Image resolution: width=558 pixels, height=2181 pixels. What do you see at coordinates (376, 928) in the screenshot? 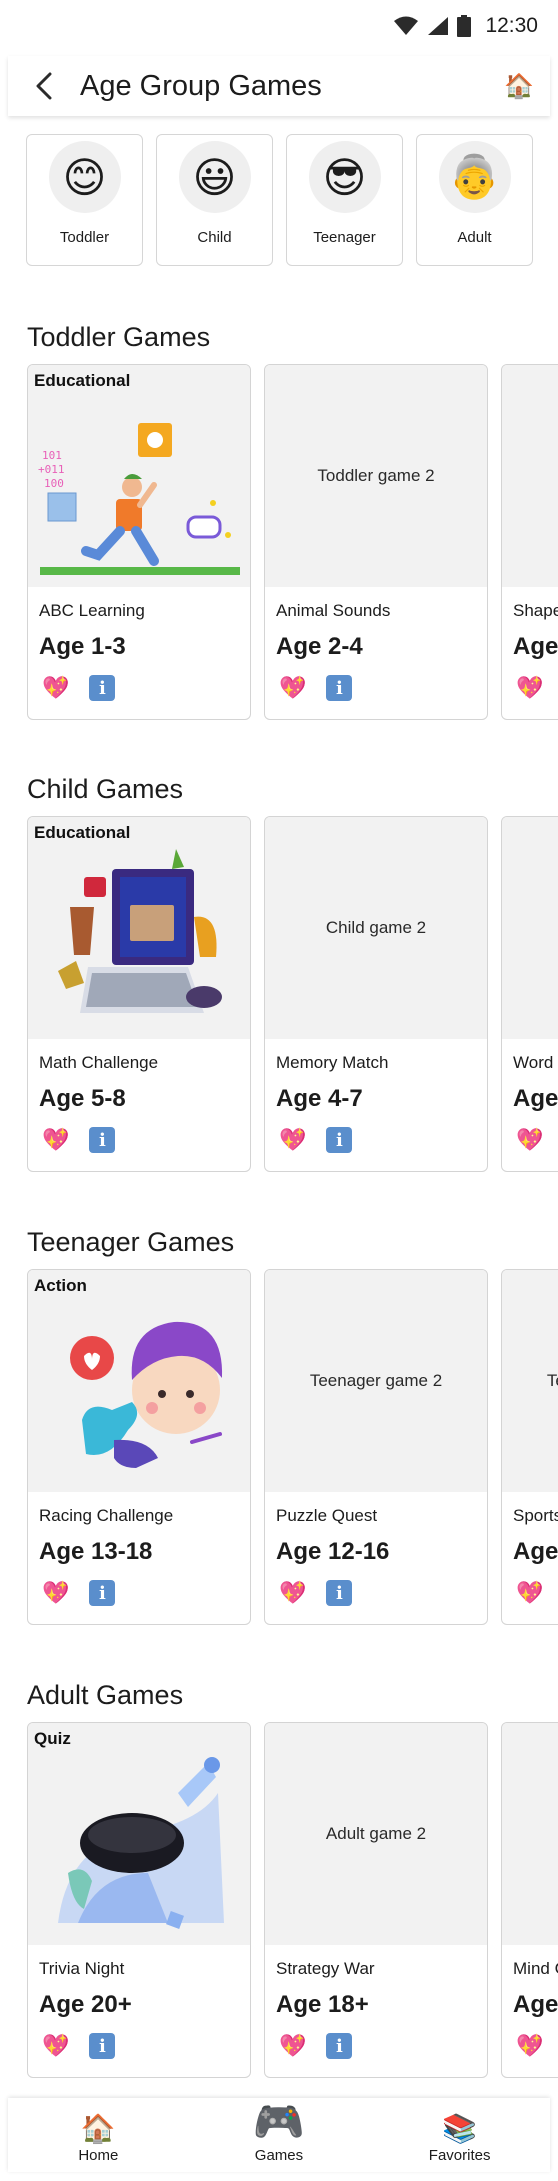
I see `game-image: Child game 2` at bounding box center [376, 928].